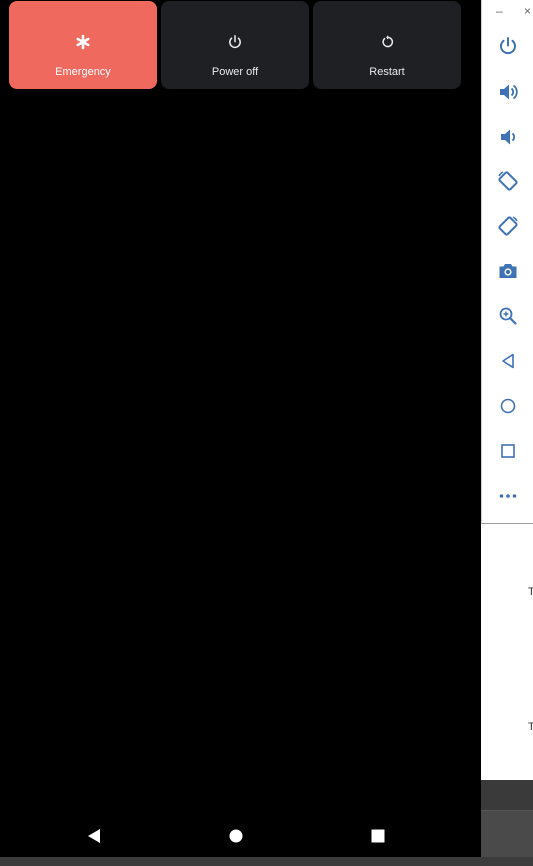 This screenshot has height=866, width=533. What do you see at coordinates (507, 271) in the screenshot?
I see `camera-icon` at bounding box center [507, 271].